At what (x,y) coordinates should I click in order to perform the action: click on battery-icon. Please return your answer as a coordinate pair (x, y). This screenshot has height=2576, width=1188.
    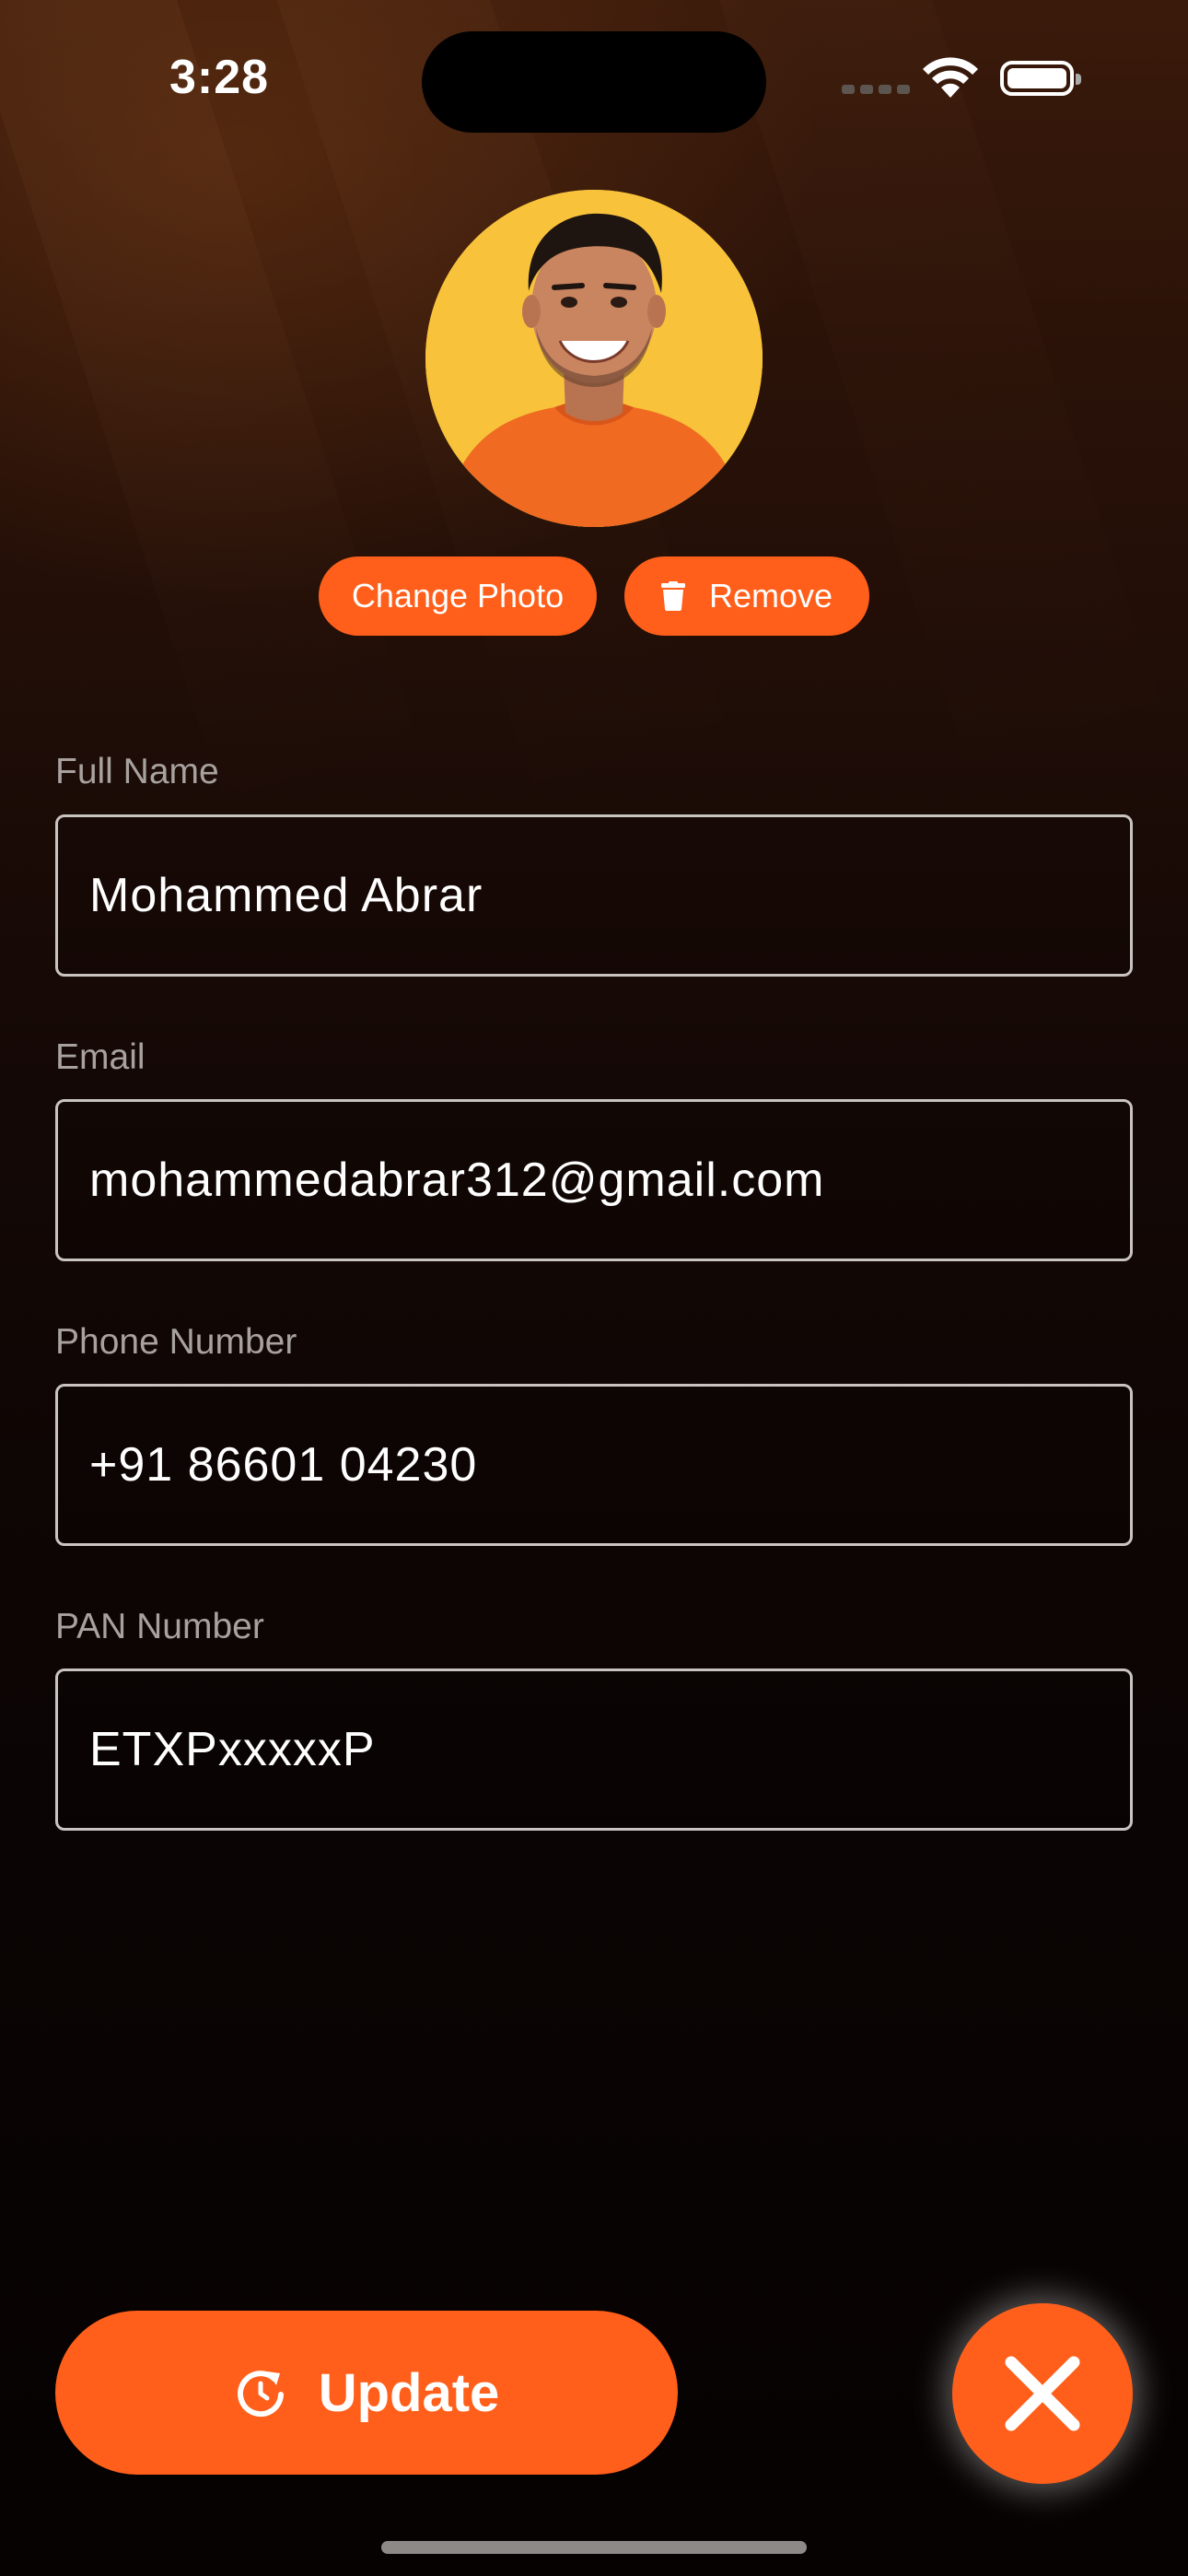
    Looking at the image, I should click on (1040, 78).